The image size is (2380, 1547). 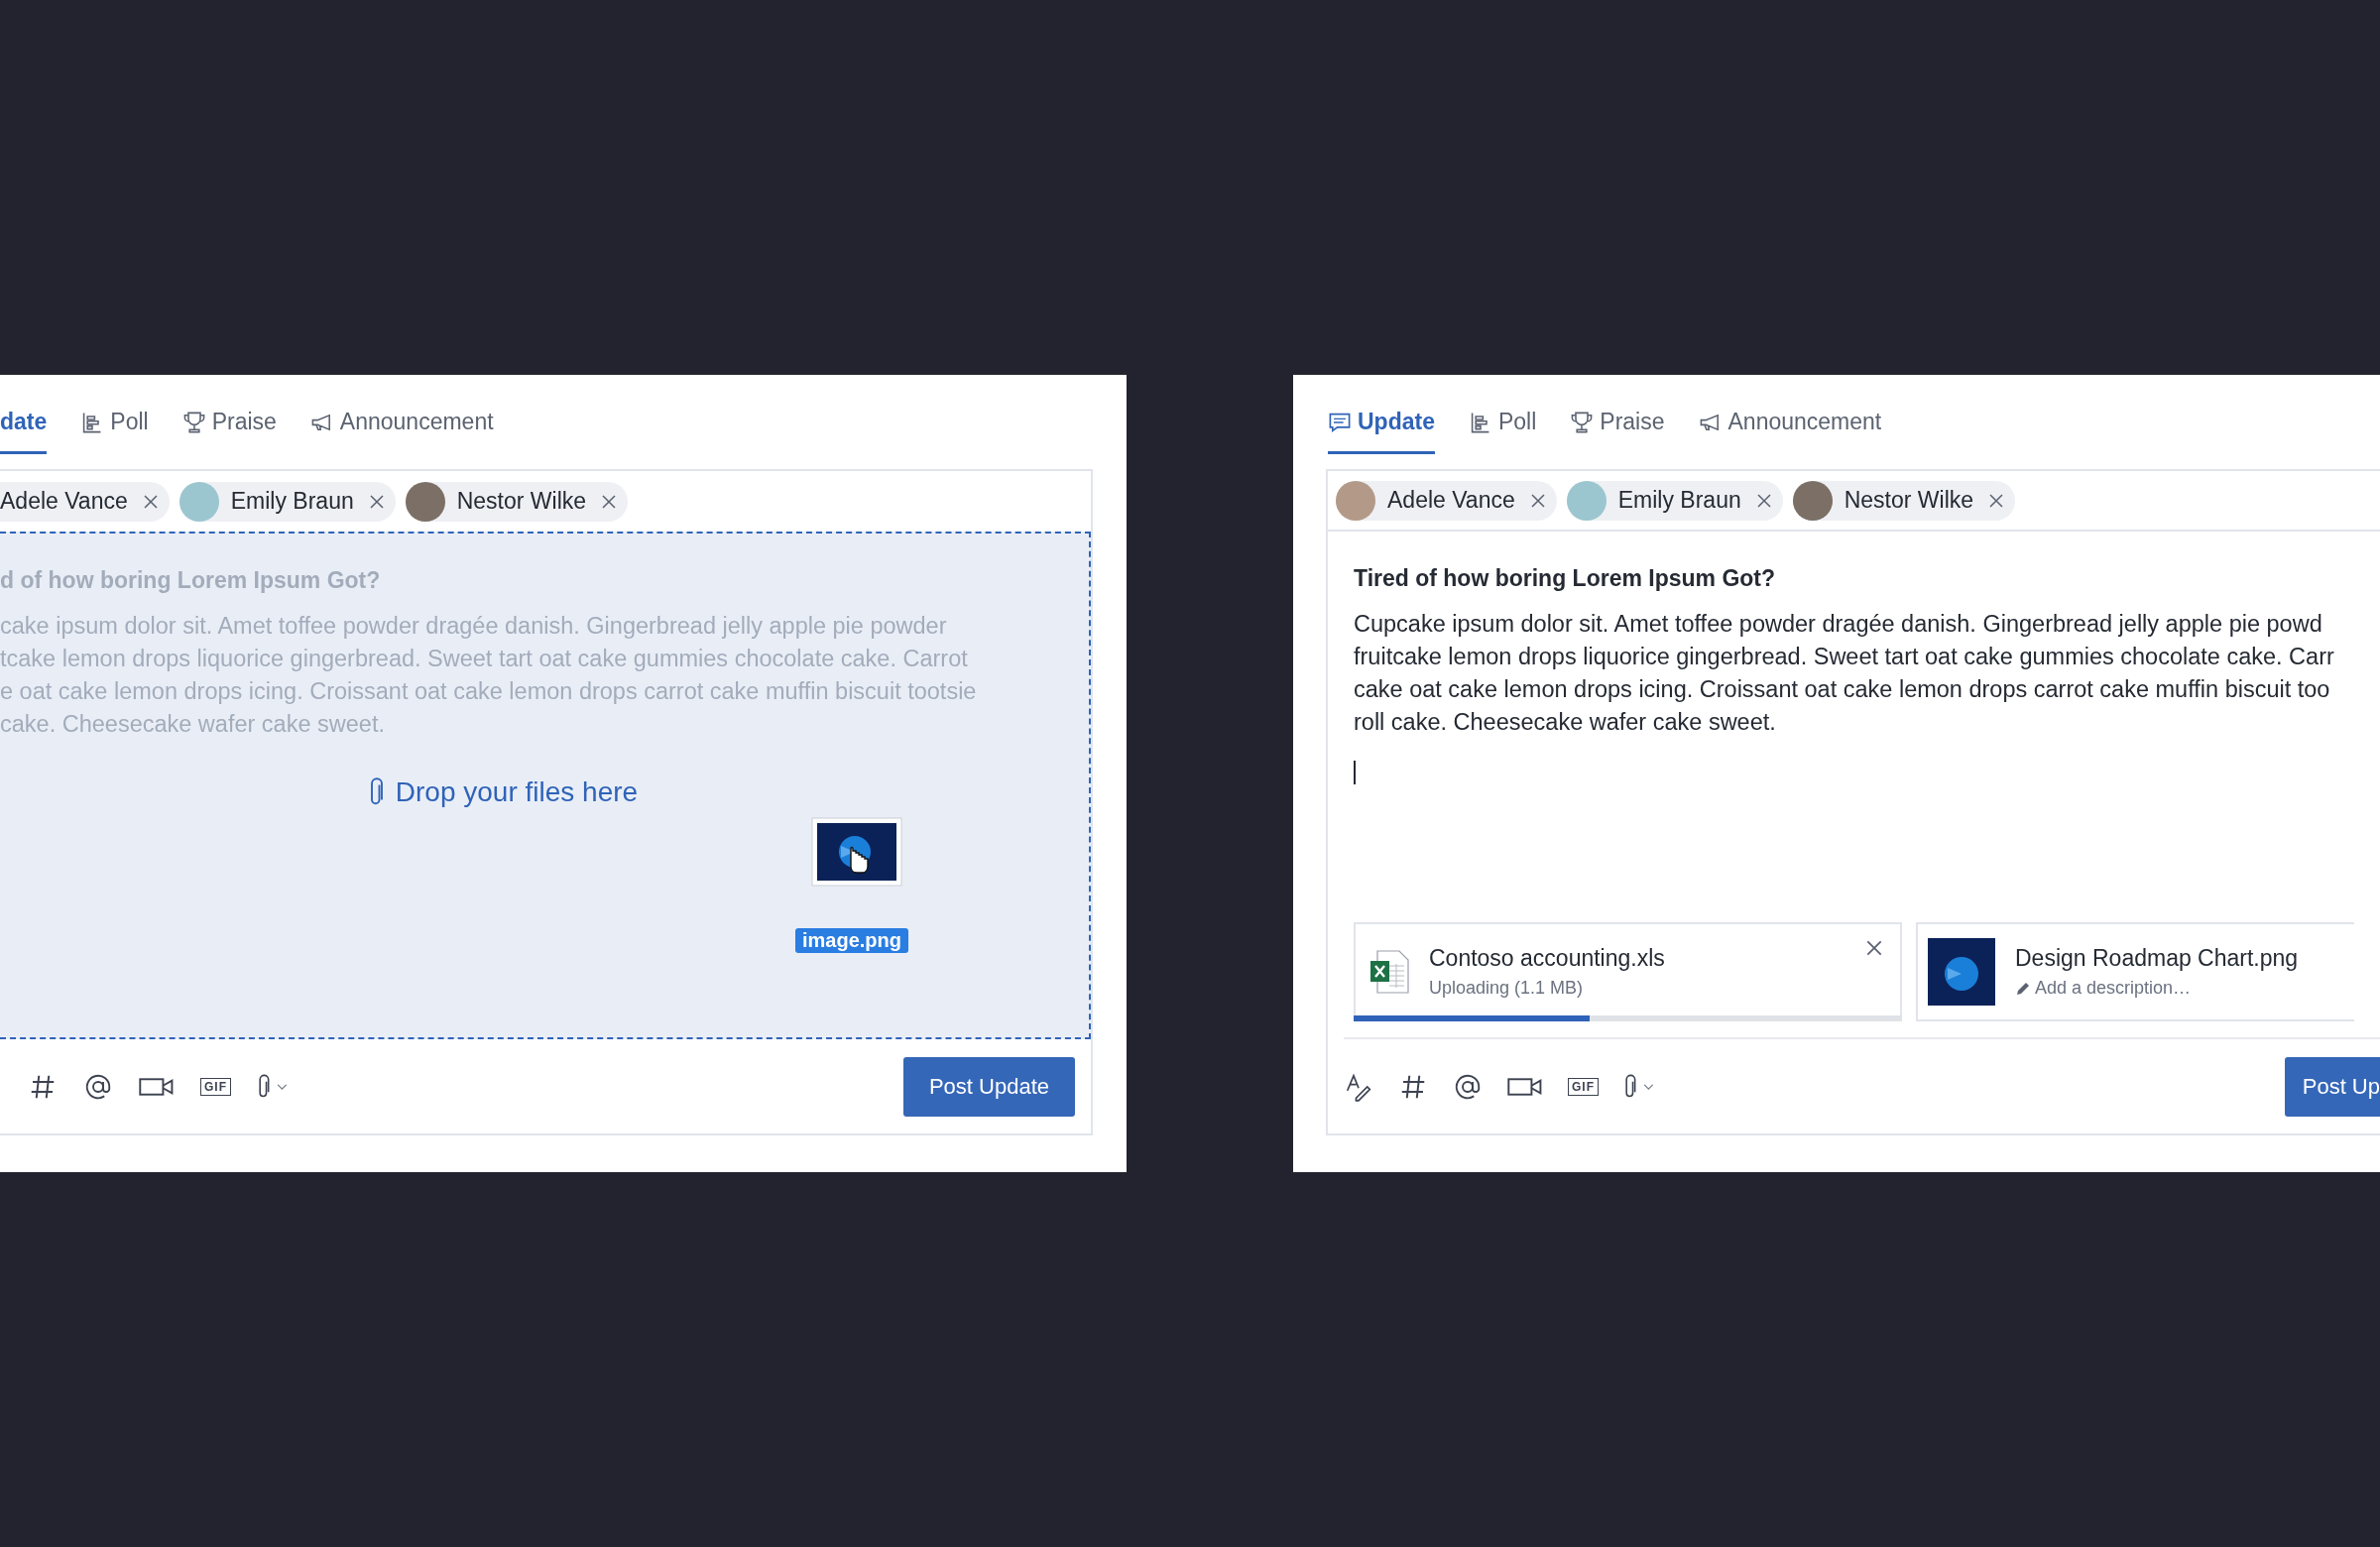 I want to click on file-name: Design Roadmap Chart.png, so click(x=2157, y=958).